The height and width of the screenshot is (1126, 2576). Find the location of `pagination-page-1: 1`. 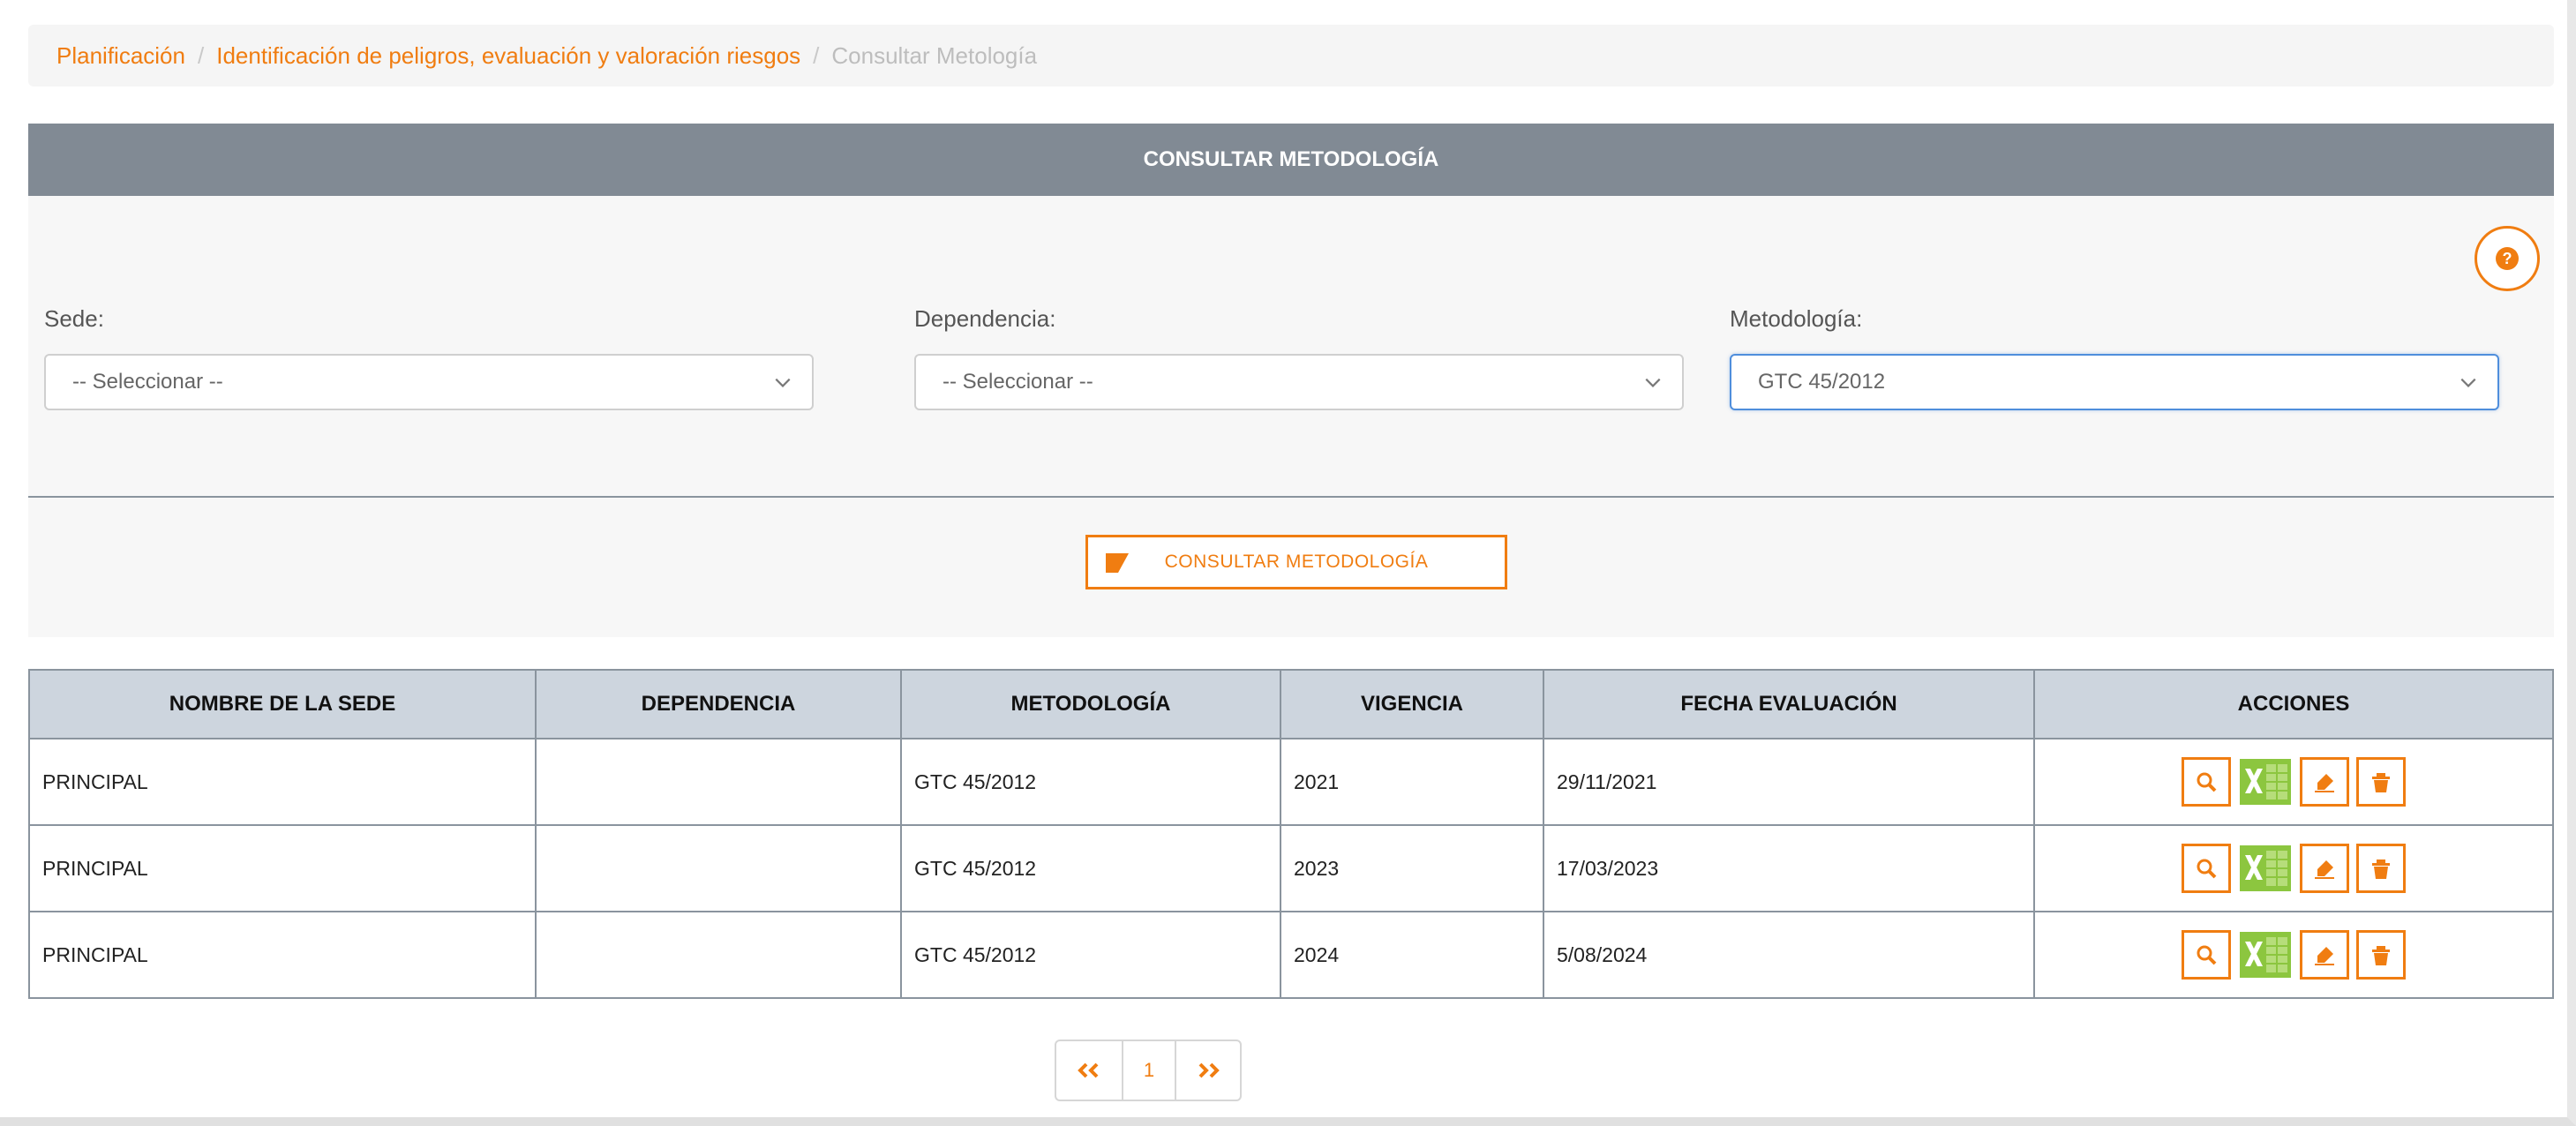

pagination-page-1: 1 is located at coordinates (1148, 1070).